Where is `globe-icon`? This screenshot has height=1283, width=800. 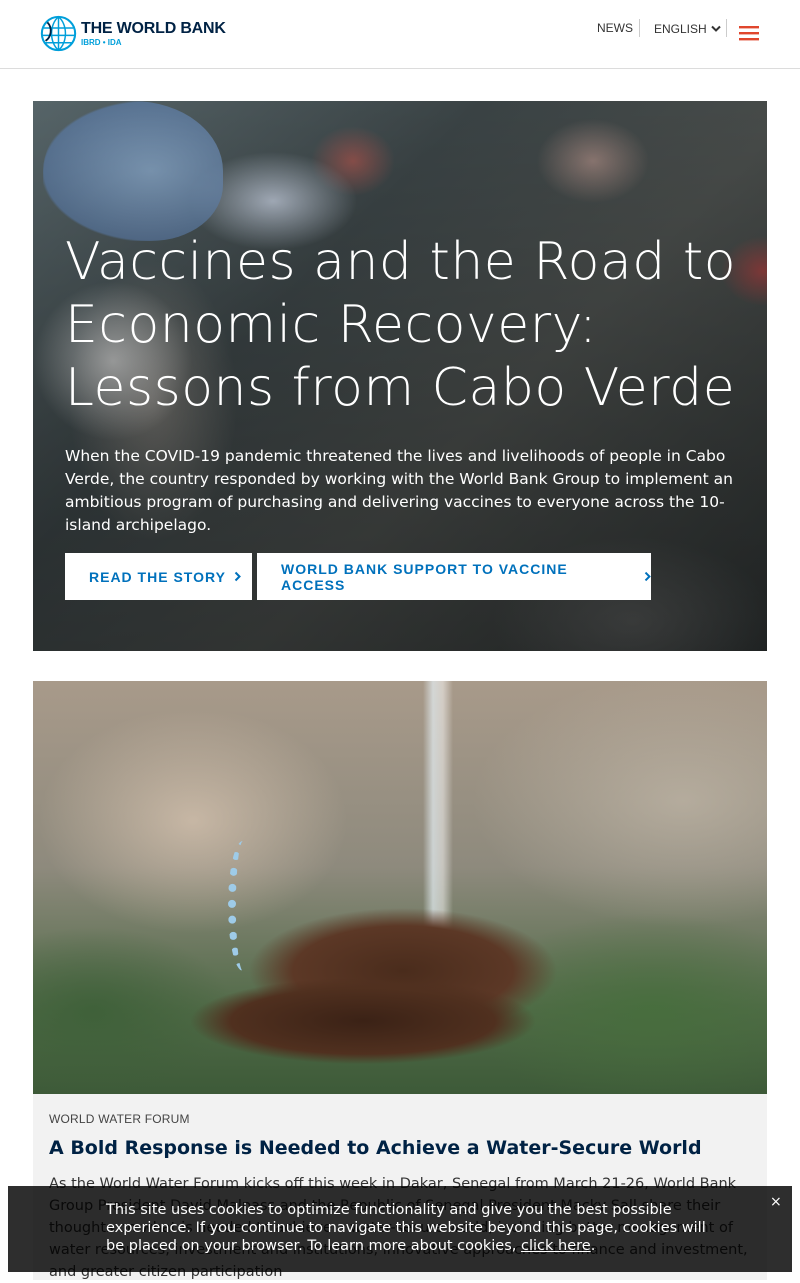 globe-icon is located at coordinates (58, 33).